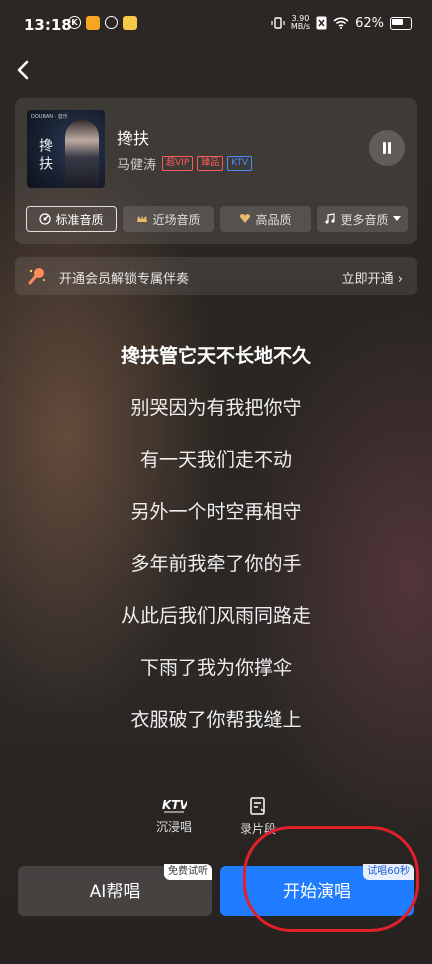 The width and height of the screenshot is (432, 964). Describe the element at coordinates (369, 23) in the screenshot. I see `battery-percent: 62%` at that location.